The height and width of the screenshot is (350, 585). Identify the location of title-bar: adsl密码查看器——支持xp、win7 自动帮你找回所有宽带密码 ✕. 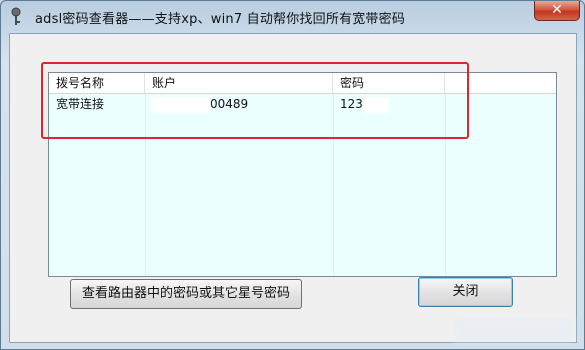
(292, 17).